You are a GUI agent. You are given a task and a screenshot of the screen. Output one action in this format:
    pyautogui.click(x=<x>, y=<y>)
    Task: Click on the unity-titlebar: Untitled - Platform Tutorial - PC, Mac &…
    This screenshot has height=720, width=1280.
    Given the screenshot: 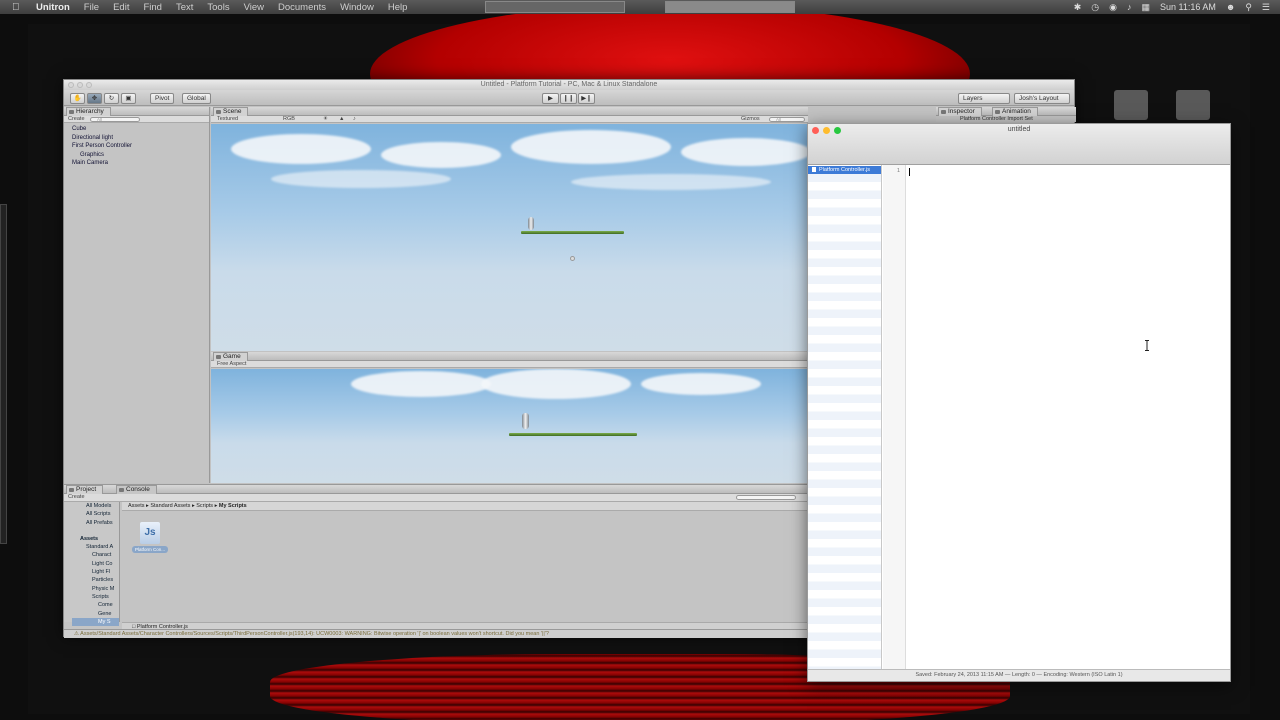 What is the action you would take?
    pyautogui.click(x=569, y=85)
    